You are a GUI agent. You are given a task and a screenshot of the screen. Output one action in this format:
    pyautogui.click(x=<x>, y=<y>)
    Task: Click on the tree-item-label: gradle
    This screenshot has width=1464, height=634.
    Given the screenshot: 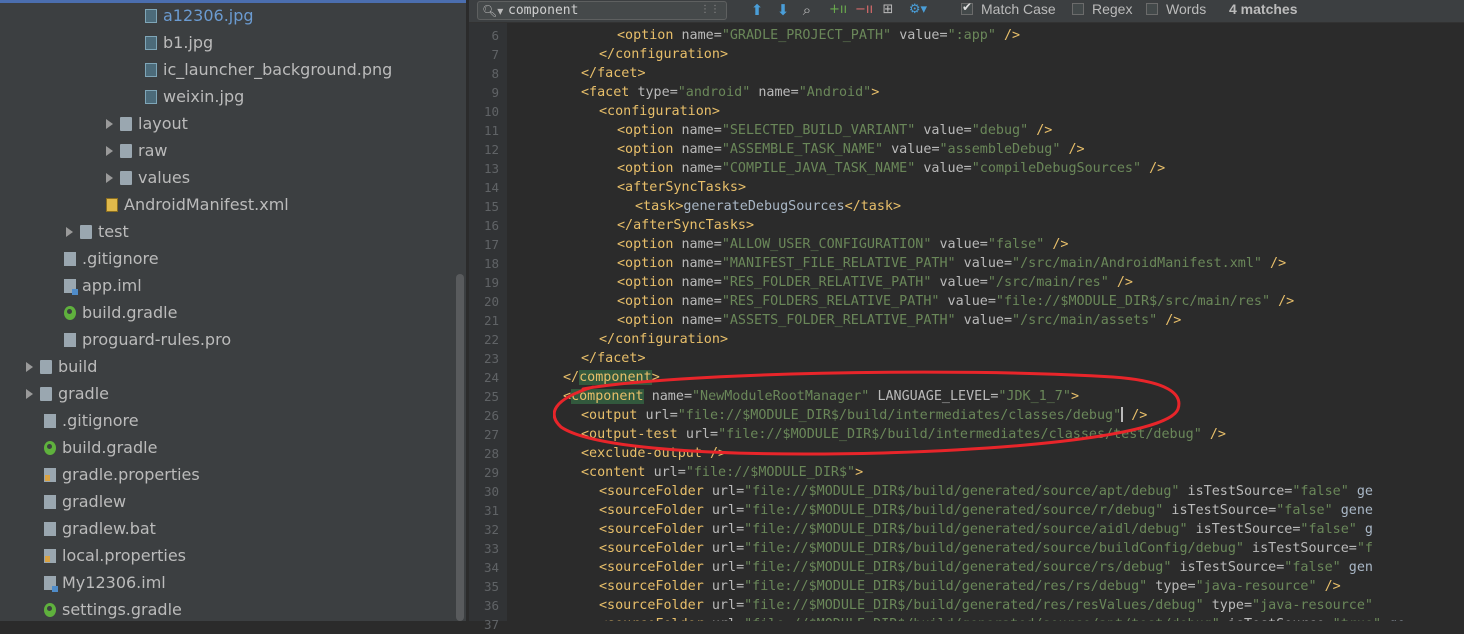 What is the action you would take?
    pyautogui.click(x=83, y=393)
    